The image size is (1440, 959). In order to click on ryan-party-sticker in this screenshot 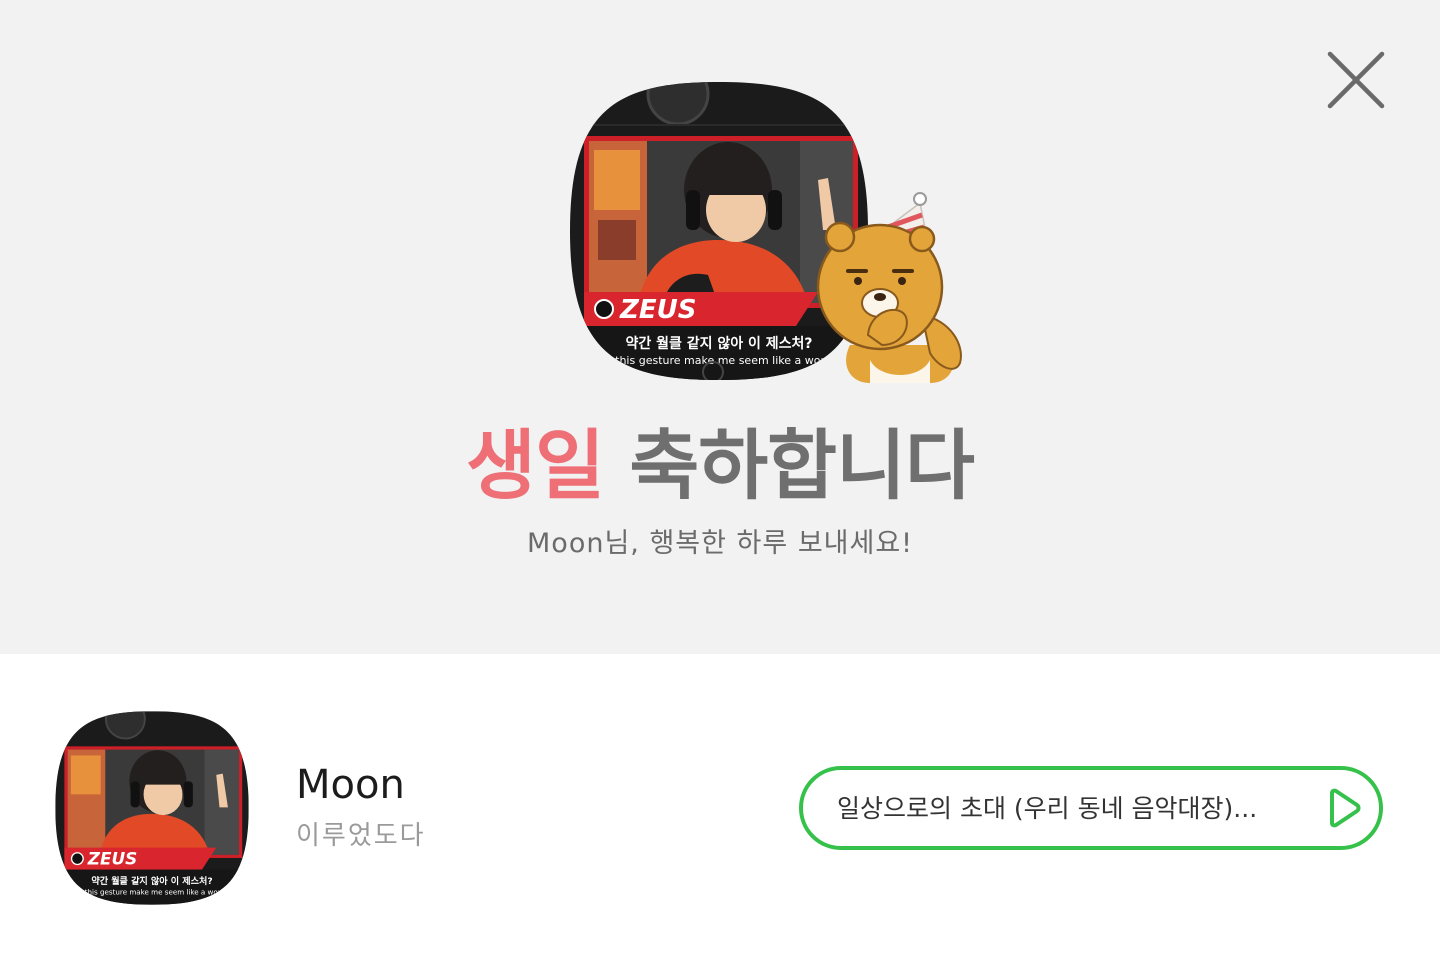, I will do `click(890, 285)`.